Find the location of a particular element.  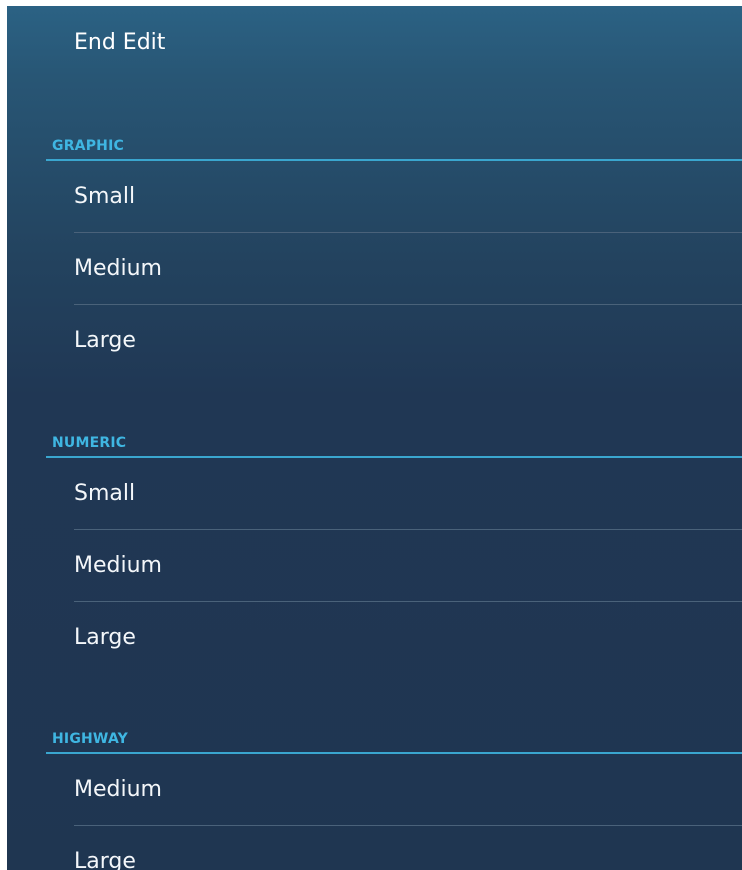

section-header-numeric: NUMERIC is located at coordinates (394, 442).